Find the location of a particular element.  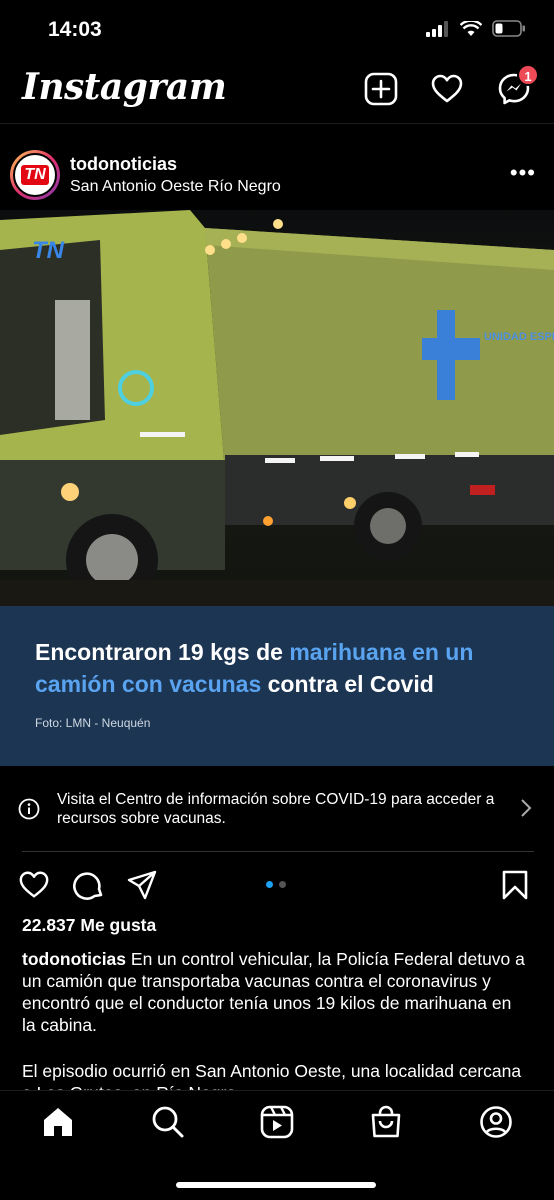

post-location: San Antonio Oeste Río Negro is located at coordinates (175, 187).